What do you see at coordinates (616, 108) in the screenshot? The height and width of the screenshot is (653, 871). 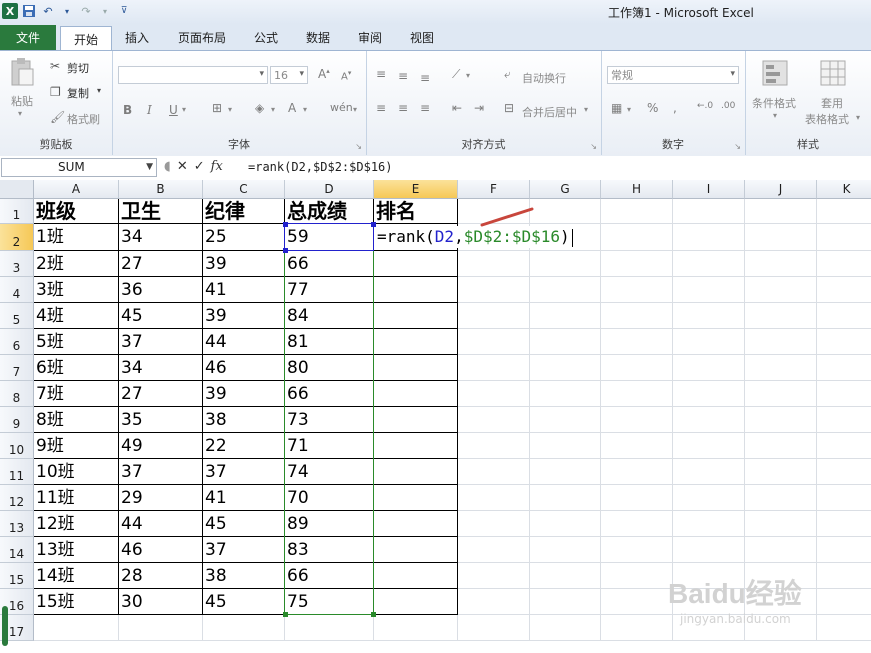 I see `currency-icon: ▦` at bounding box center [616, 108].